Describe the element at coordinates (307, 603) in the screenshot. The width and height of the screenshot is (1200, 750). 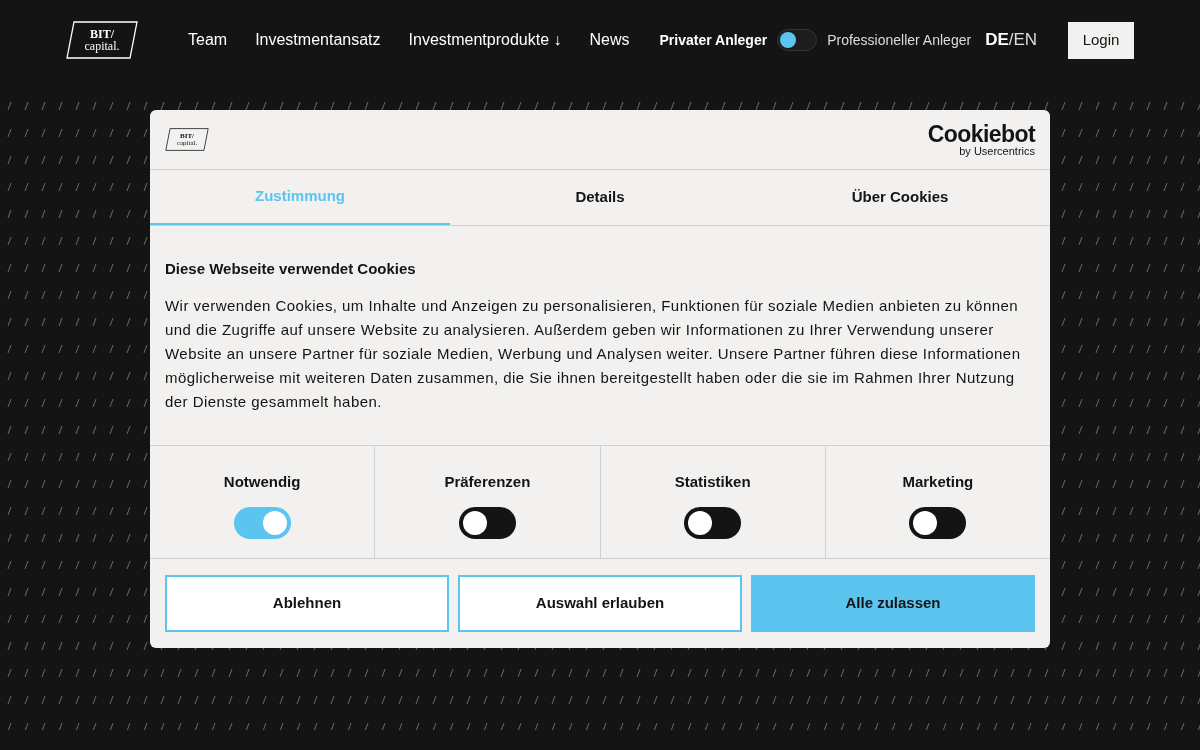
I see `consent-button: Ablehnen` at that location.